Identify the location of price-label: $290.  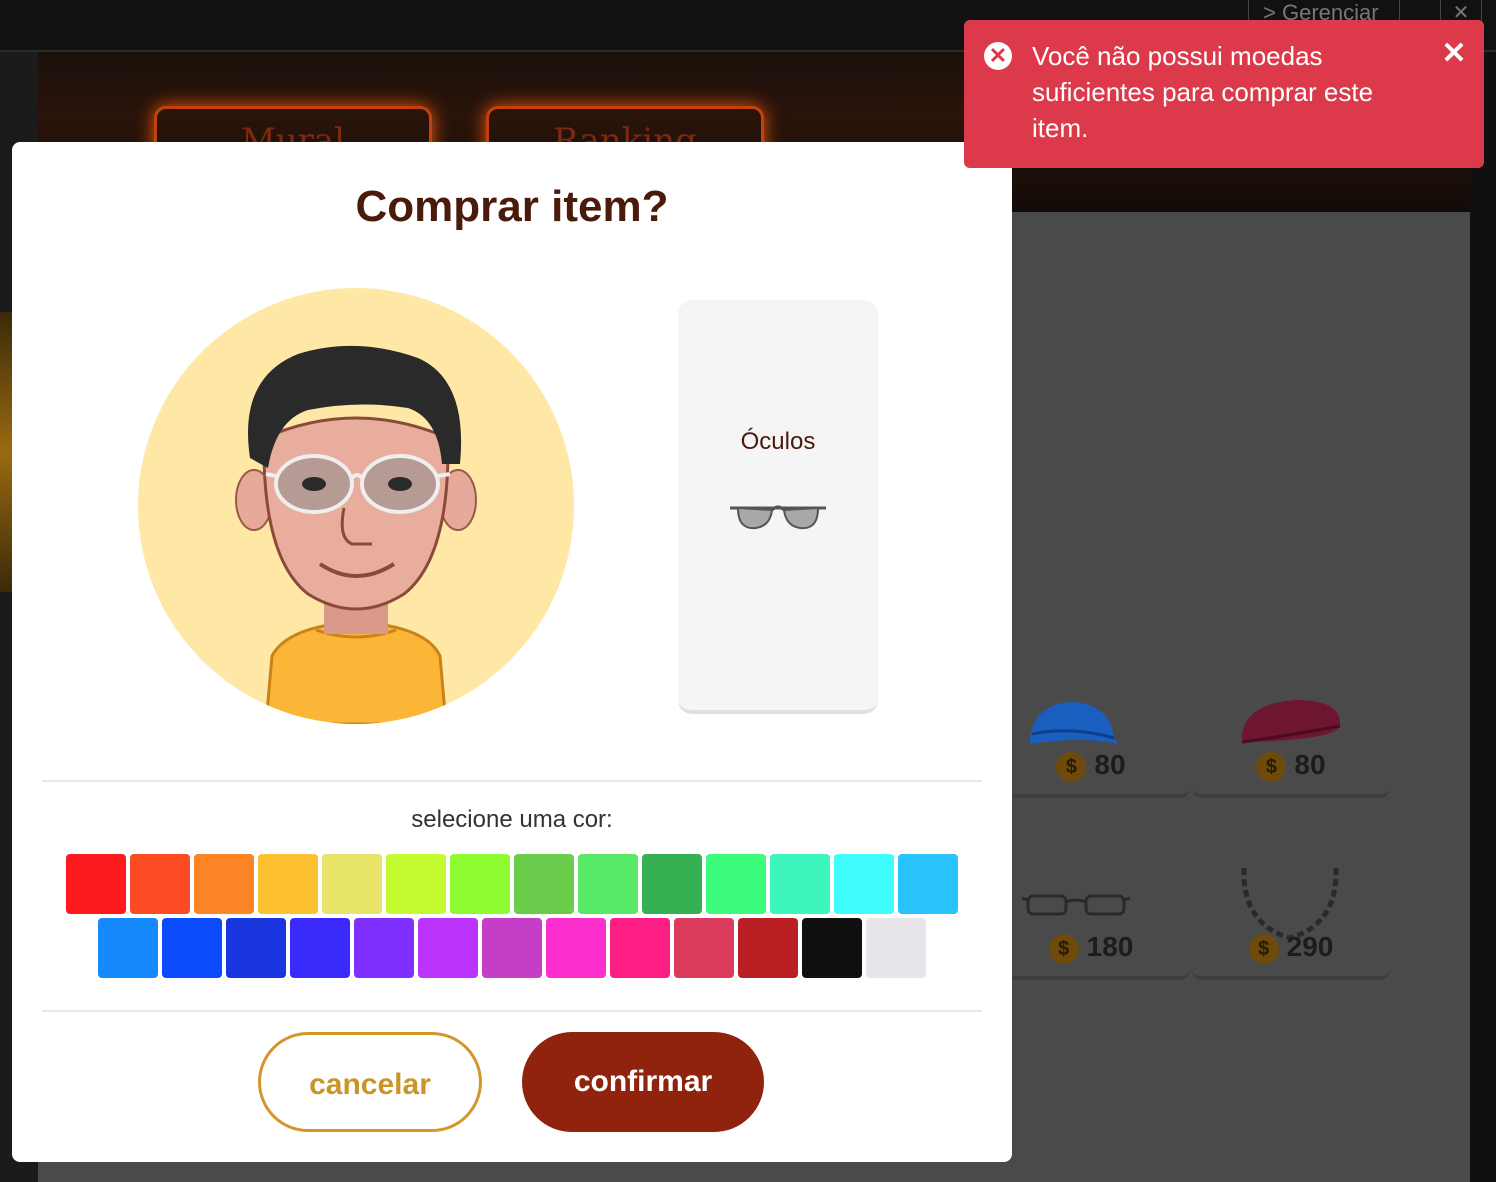
(1291, 947).